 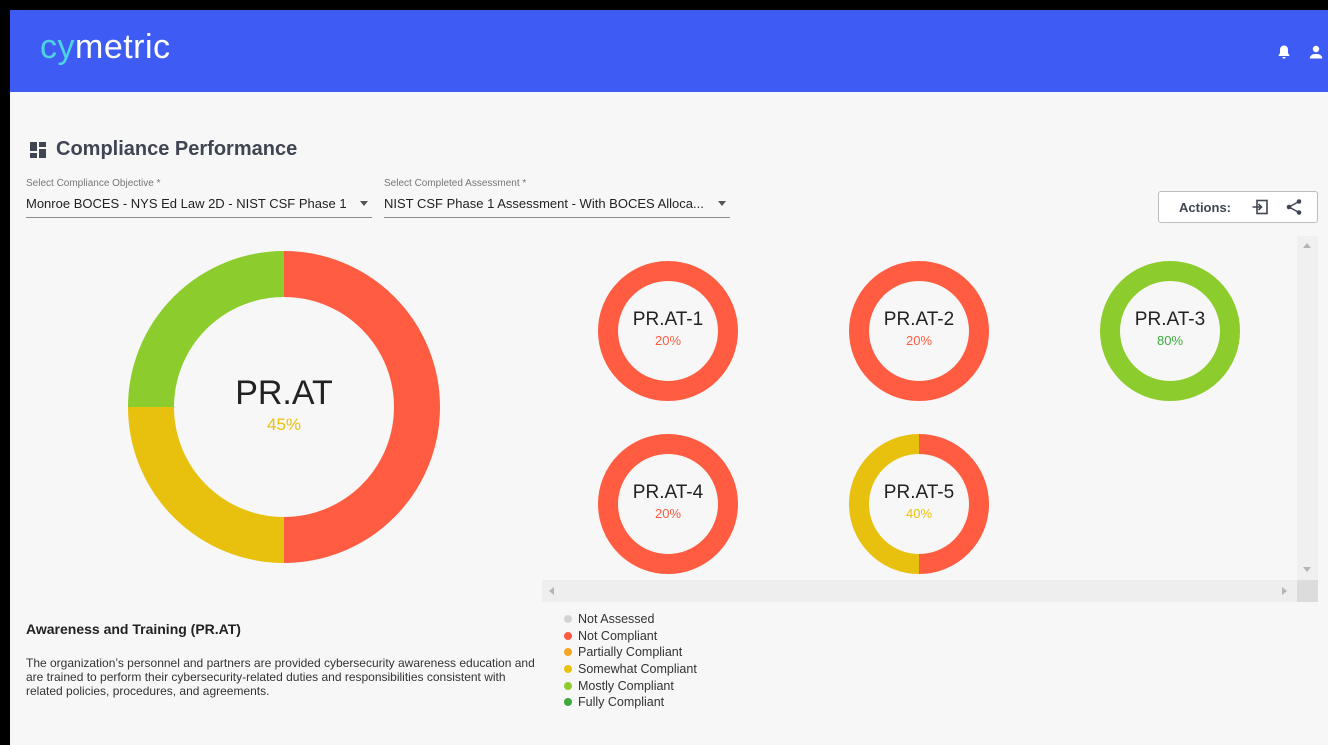 I want to click on scroll-down-icon, so click(x=1307, y=569).